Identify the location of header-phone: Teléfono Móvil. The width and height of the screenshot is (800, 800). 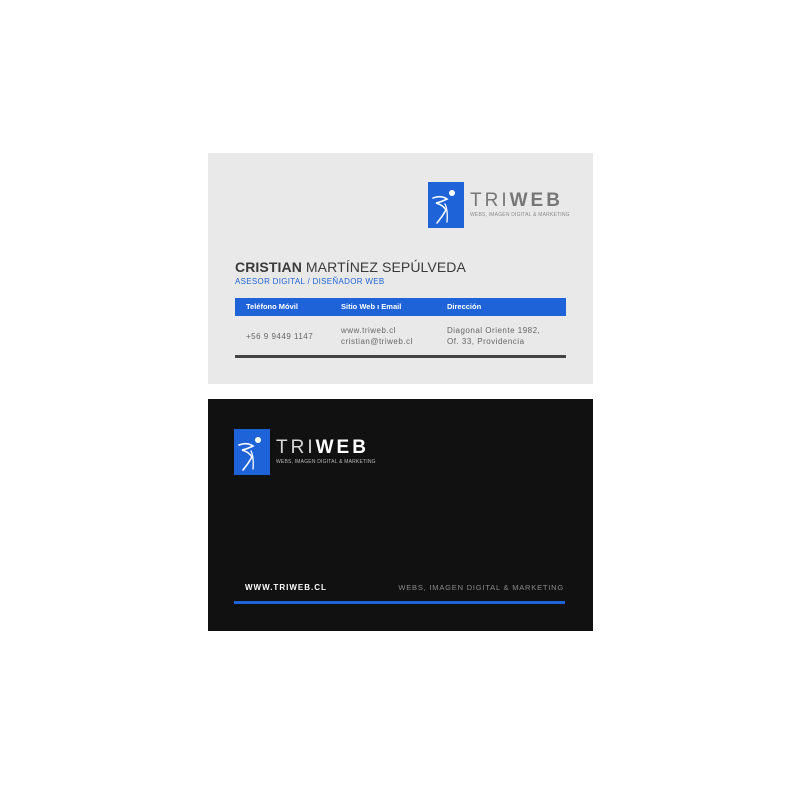
(272, 306).